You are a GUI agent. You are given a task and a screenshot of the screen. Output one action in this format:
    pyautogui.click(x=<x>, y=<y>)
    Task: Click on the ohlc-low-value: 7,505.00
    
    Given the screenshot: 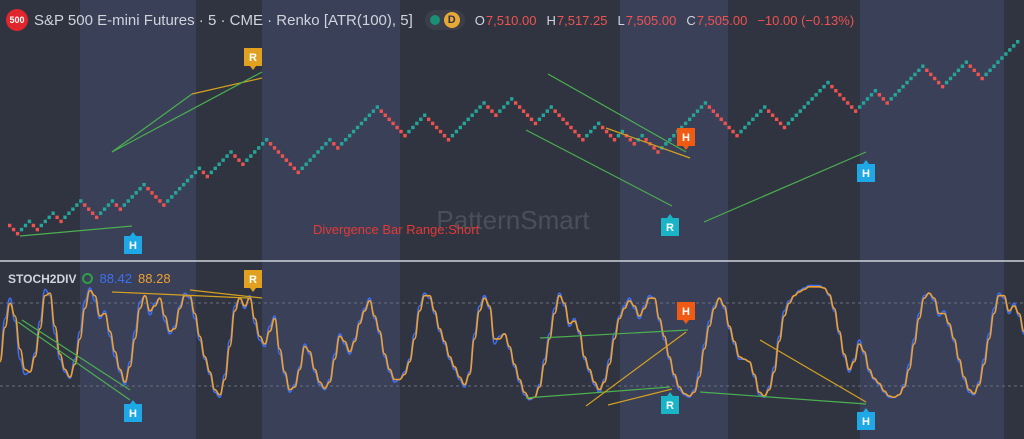 What is the action you would take?
    pyautogui.click(x=651, y=20)
    